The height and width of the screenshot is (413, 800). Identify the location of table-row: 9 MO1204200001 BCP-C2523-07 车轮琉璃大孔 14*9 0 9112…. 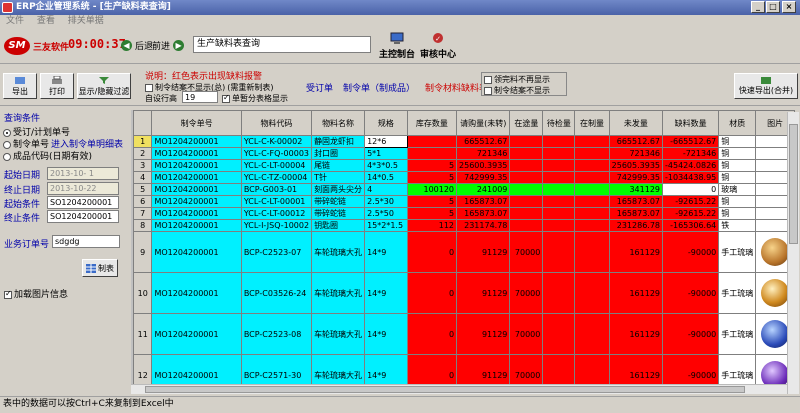
(464, 252).